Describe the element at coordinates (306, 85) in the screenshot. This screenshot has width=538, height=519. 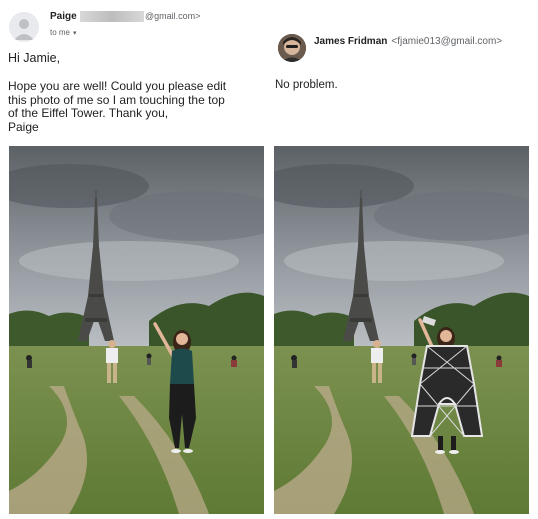
I see `reply-body: No problem.` at that location.